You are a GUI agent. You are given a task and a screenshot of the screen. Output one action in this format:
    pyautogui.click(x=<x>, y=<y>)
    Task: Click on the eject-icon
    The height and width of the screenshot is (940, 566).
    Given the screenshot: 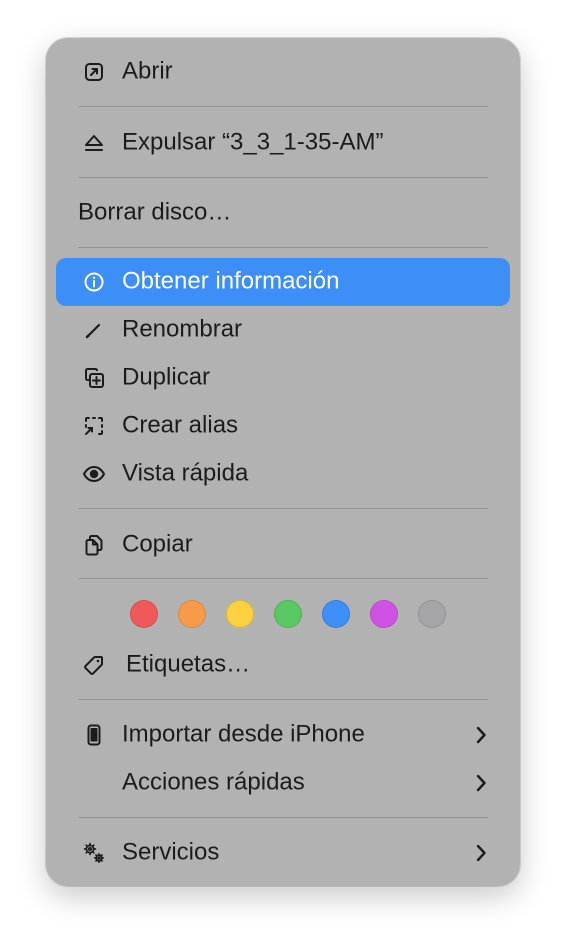 What is the action you would take?
    pyautogui.click(x=94, y=143)
    